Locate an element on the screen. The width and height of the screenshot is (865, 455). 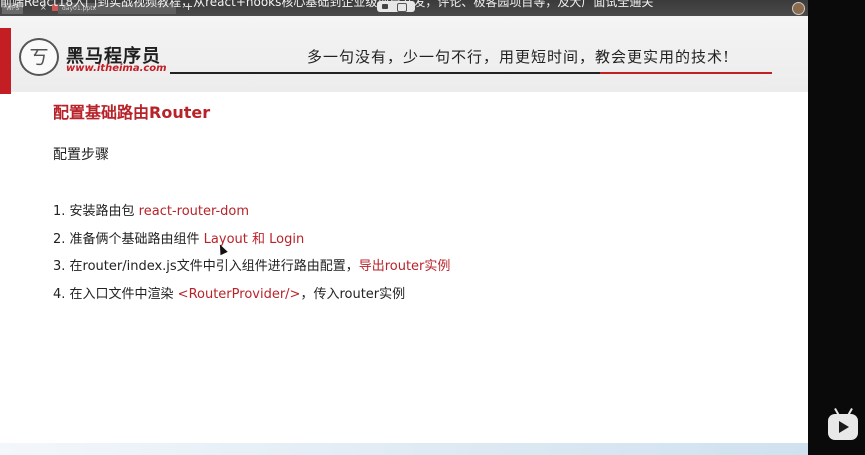
player-controls-pill is located at coordinates (396, 6).